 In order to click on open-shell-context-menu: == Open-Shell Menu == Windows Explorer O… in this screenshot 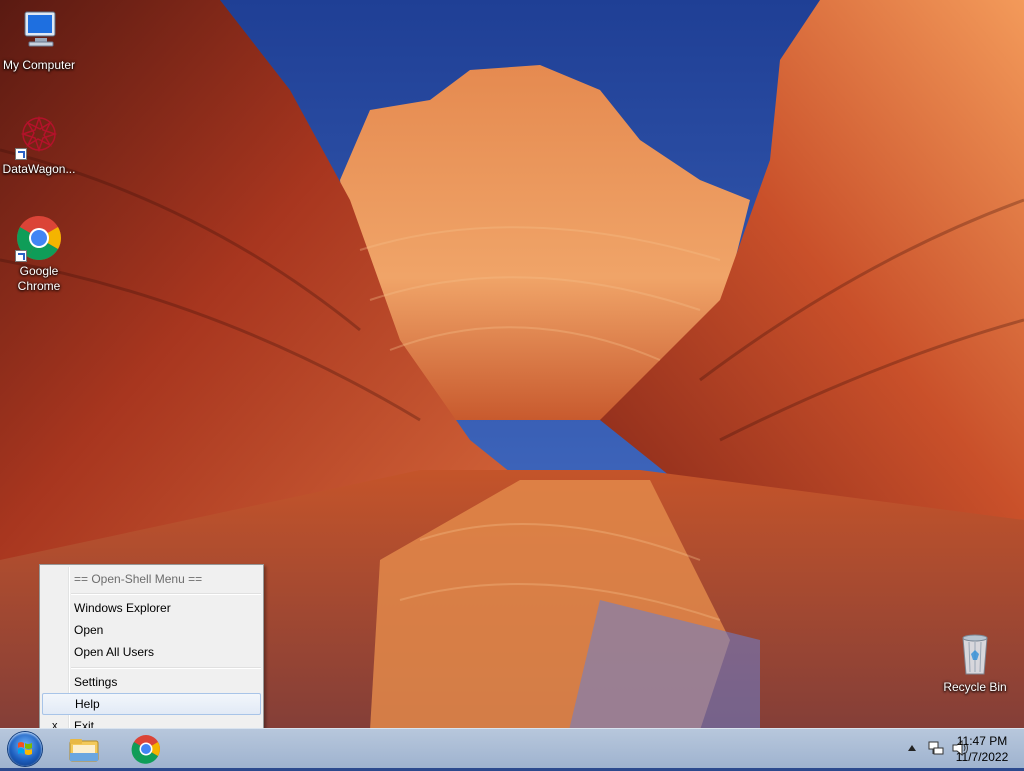, I will do `click(151, 652)`.